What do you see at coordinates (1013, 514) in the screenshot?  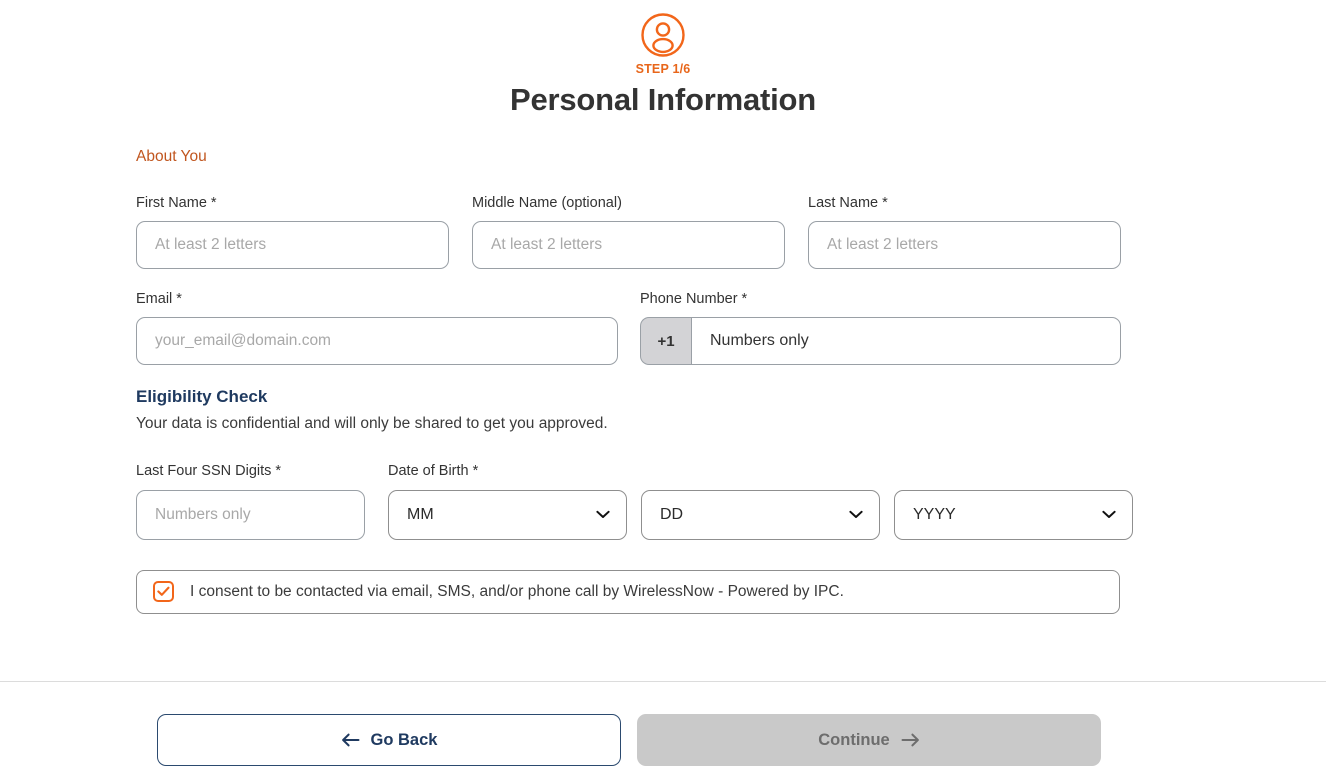 I see `dob-year-select: YYYY` at bounding box center [1013, 514].